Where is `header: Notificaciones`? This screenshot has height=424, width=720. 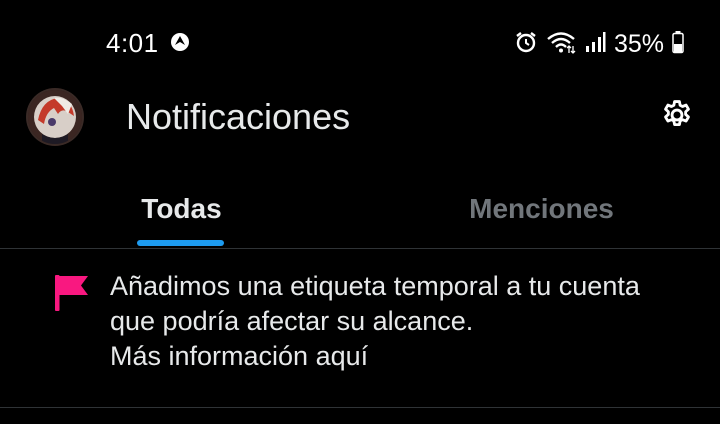 header: Notificaciones is located at coordinates (360, 121).